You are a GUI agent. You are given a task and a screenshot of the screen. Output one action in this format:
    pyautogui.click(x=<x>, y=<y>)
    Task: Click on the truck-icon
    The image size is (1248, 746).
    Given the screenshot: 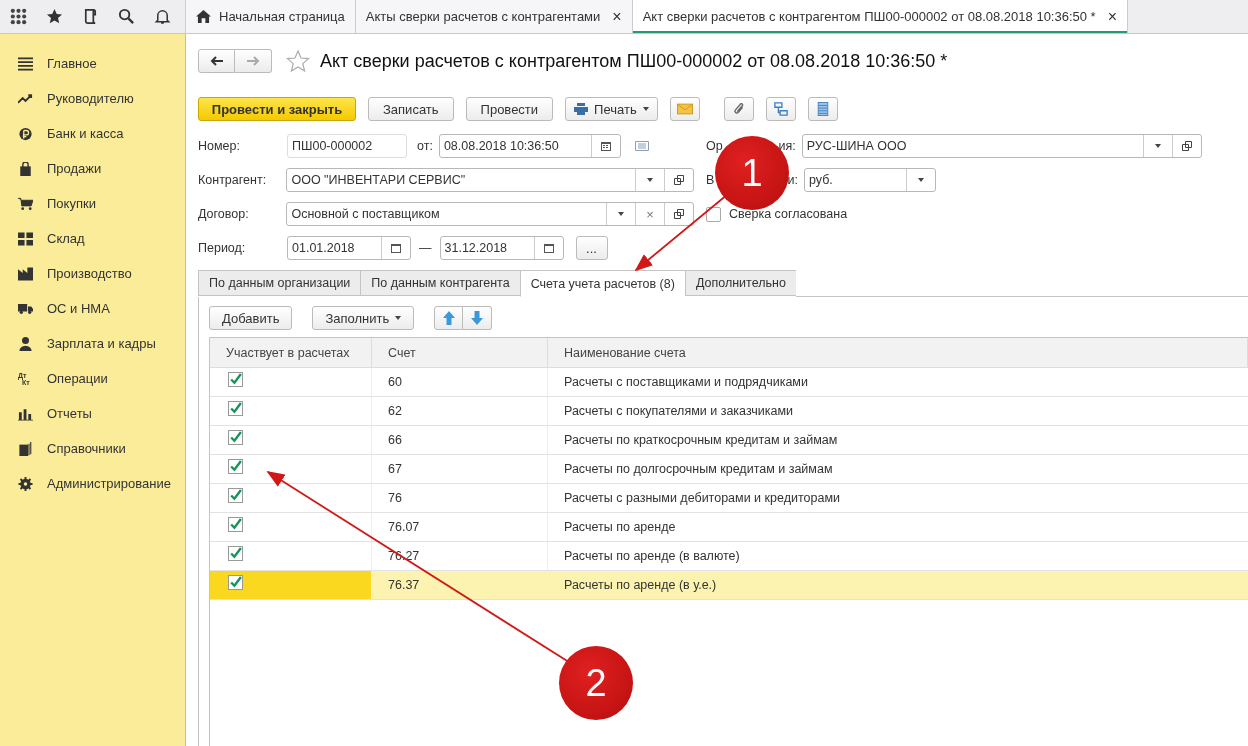 What is the action you would take?
    pyautogui.click(x=25, y=308)
    